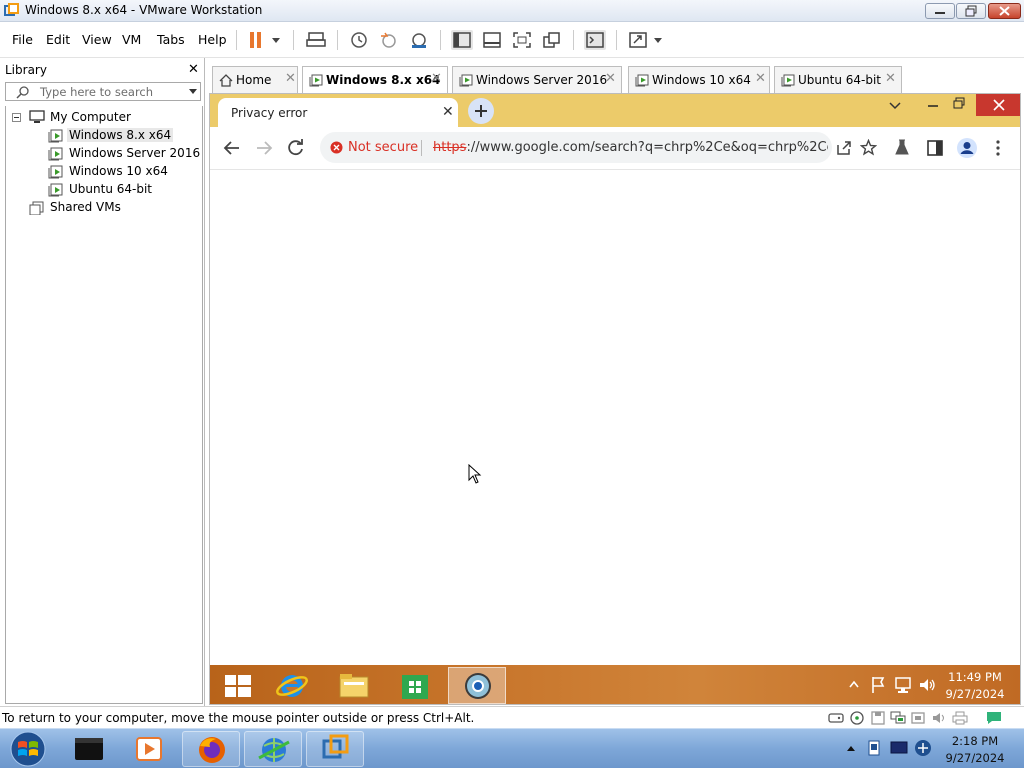  Describe the element at coordinates (264, 148) in the screenshot. I see `forward-arrow-icon` at that location.